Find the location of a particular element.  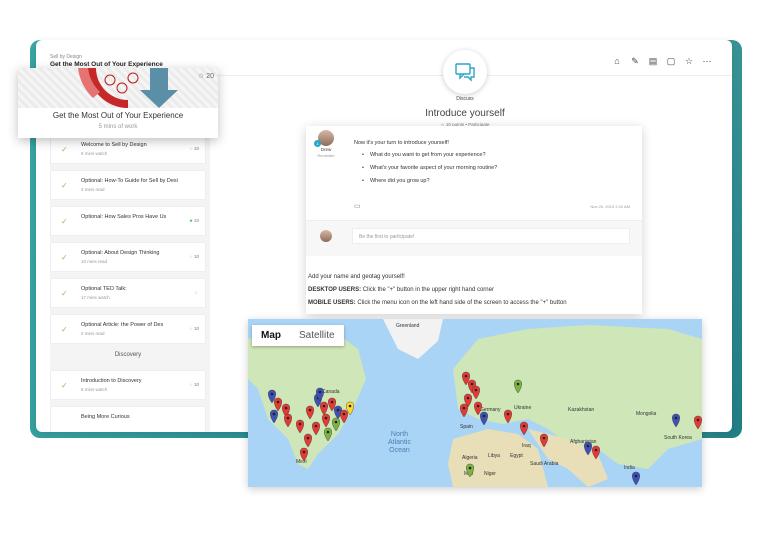

module-illustration is located at coordinates (118, 88).